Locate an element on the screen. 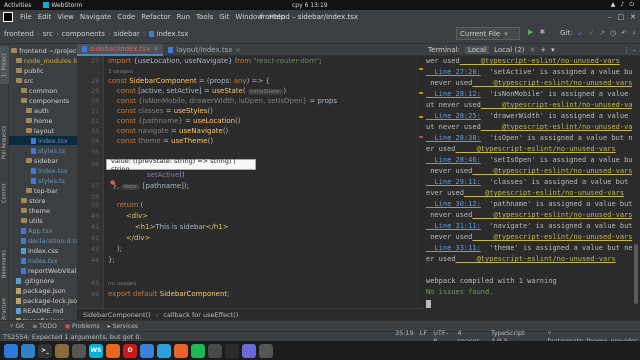 The width and height of the screenshot is (640, 360). app-indicator: WebStorm is located at coordinates (63, 5).